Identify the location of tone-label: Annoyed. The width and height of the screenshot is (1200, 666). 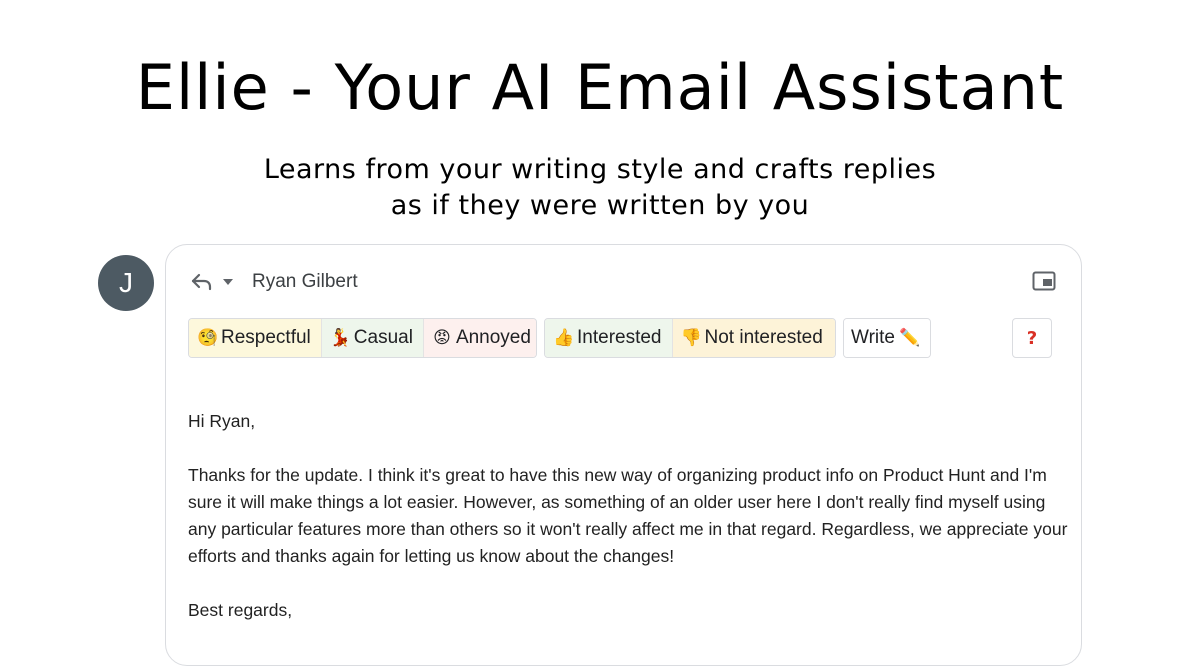
(493, 337).